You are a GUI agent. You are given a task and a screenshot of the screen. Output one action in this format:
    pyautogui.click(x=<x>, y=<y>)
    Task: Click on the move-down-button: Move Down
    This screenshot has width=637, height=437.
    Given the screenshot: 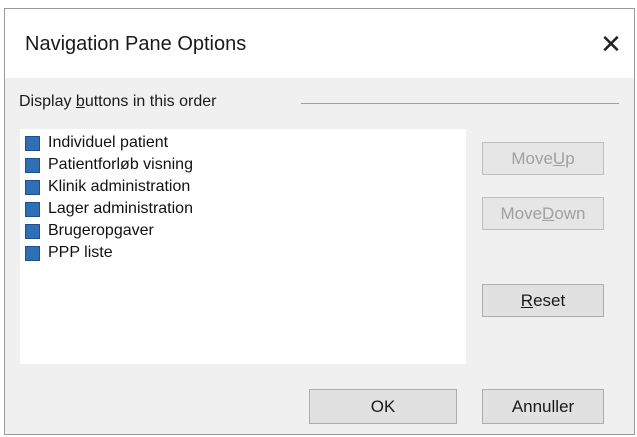 What is the action you would take?
    pyautogui.click(x=543, y=213)
    